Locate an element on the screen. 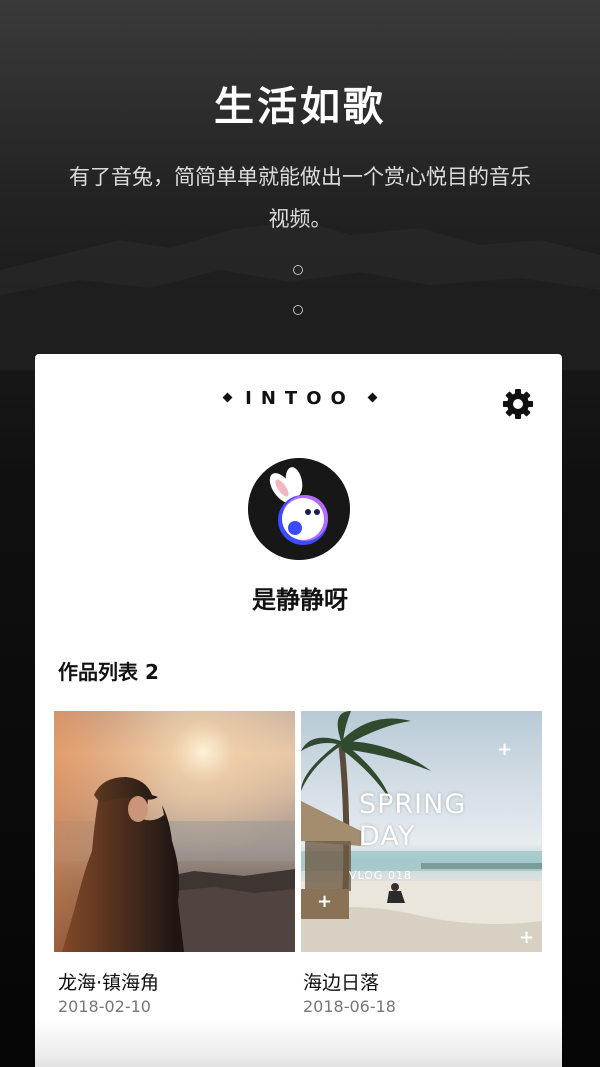 The width and height of the screenshot is (600, 1067). scroll-fade is located at coordinates (298, 1042).